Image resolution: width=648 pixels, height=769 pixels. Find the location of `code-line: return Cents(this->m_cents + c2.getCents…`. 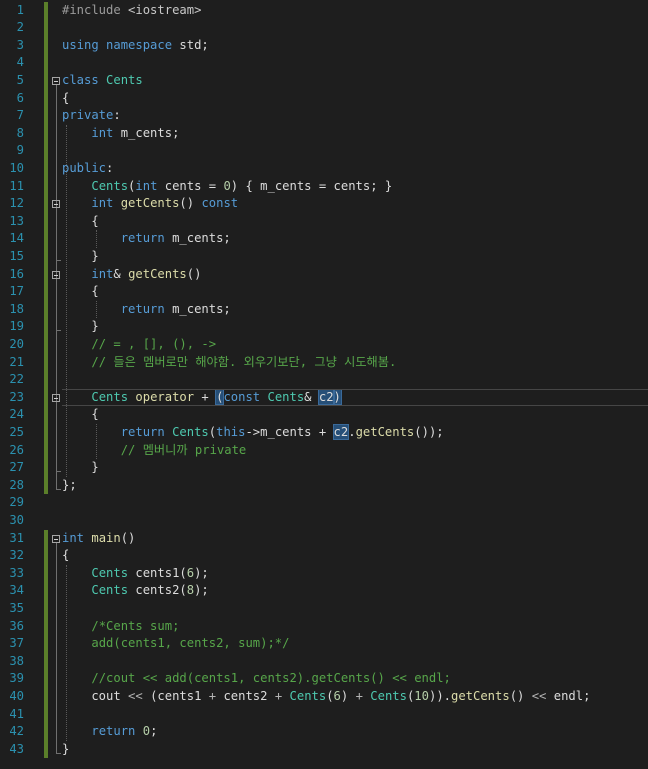

code-line: return Cents(this->m_cents + c2.getCents… is located at coordinates (253, 432).